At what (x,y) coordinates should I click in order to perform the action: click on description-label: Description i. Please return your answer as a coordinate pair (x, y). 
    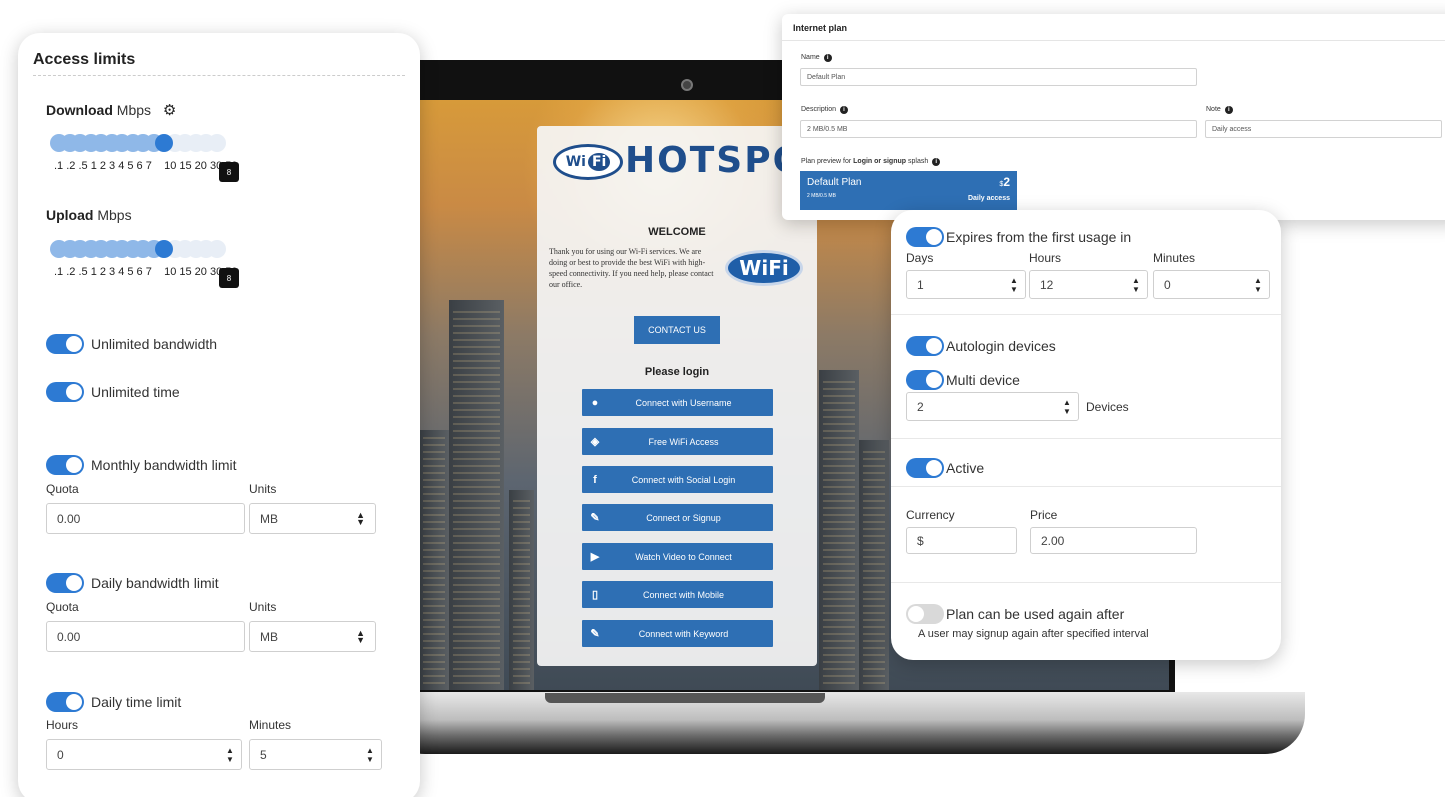
    Looking at the image, I should click on (825, 110).